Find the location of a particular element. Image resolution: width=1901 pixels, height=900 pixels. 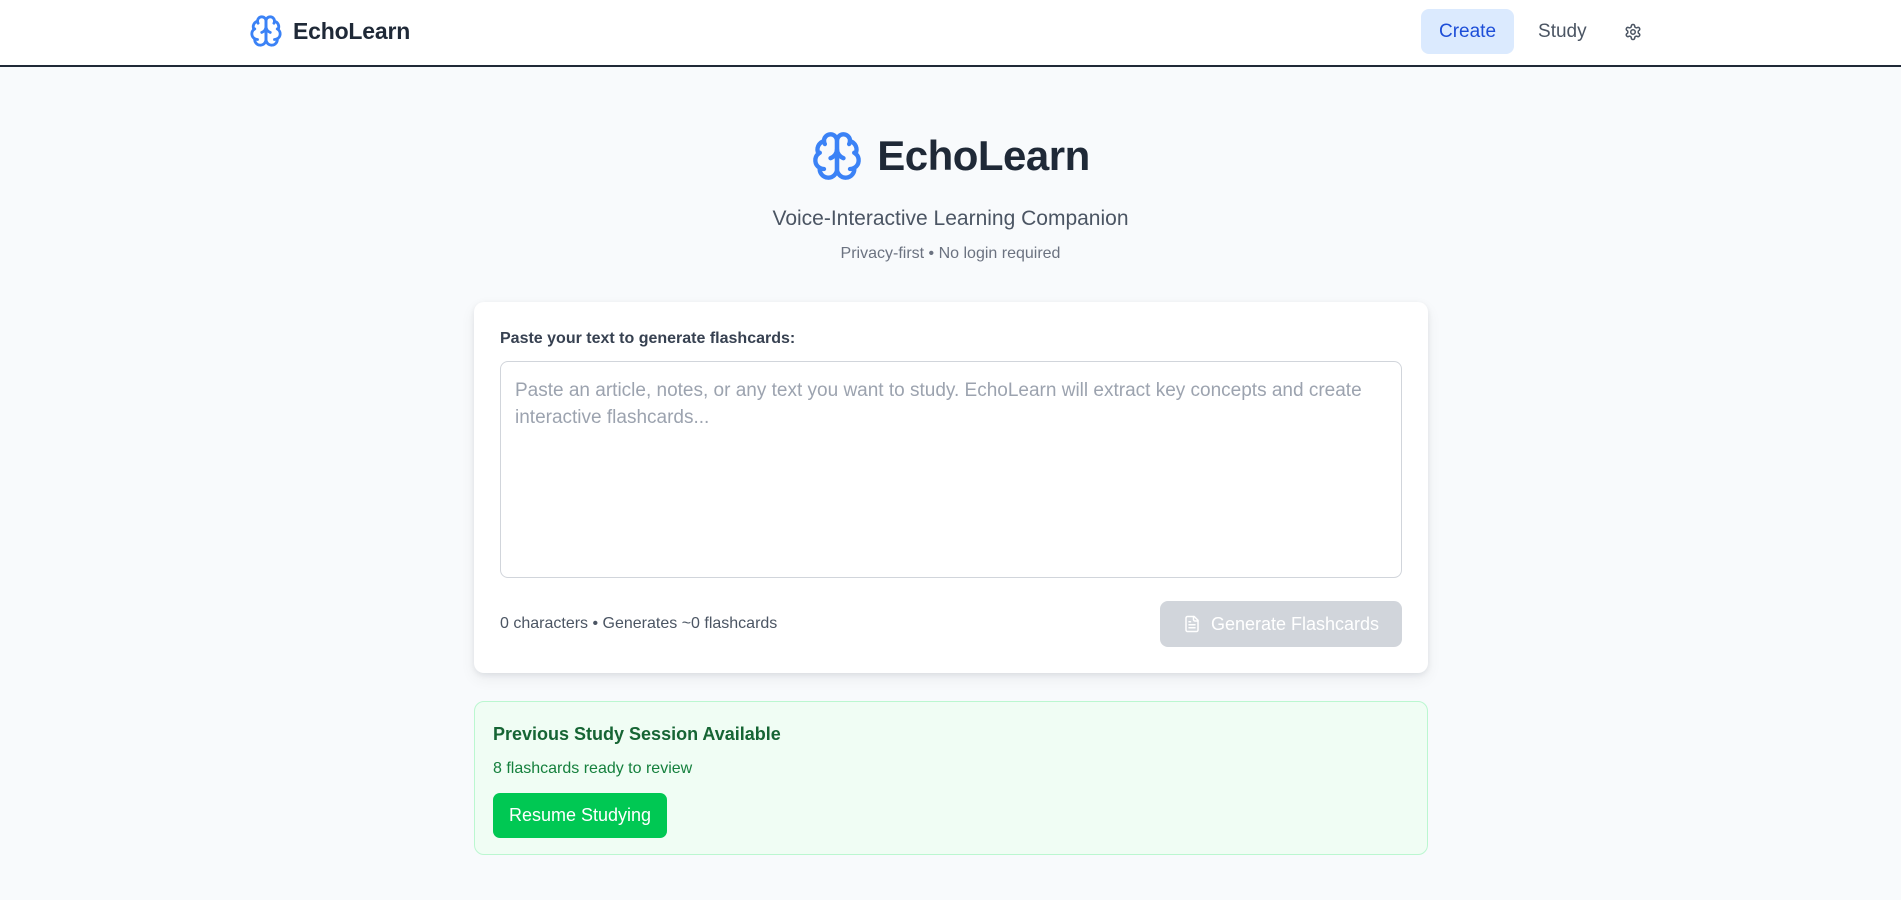

page-subtitle: Voice-Interactive Learning Companion is located at coordinates (950, 218).